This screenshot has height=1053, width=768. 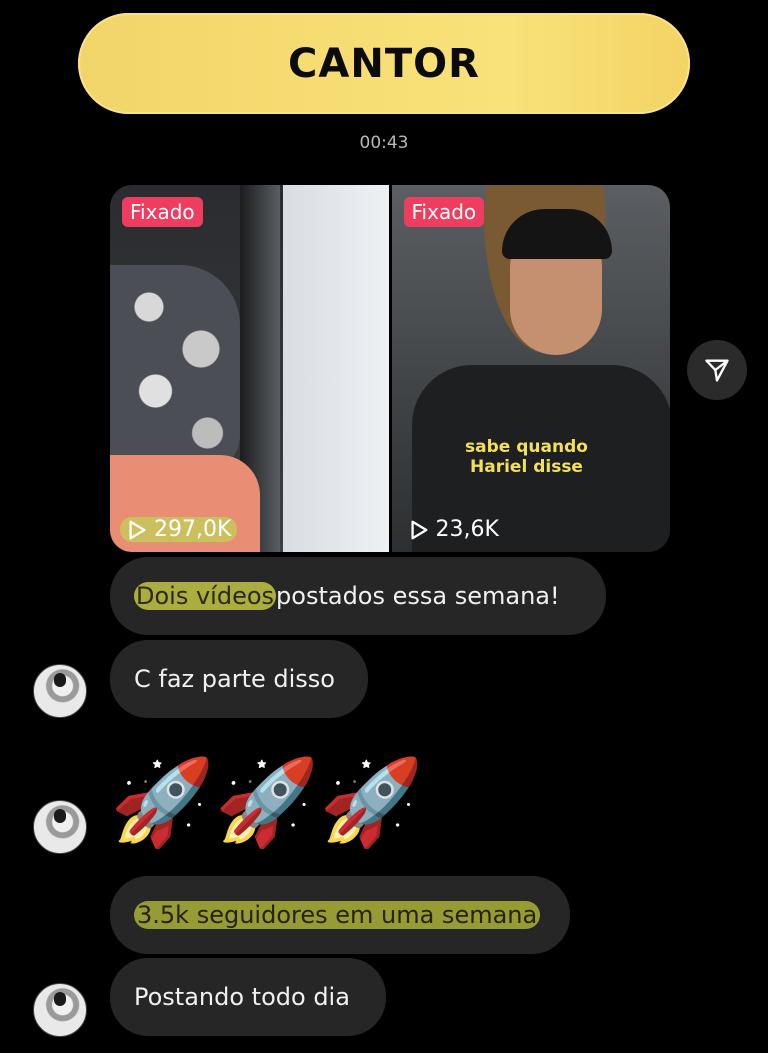 What do you see at coordinates (267, 802) in the screenshot?
I see `emoji-message: 🚀🚀🚀` at bounding box center [267, 802].